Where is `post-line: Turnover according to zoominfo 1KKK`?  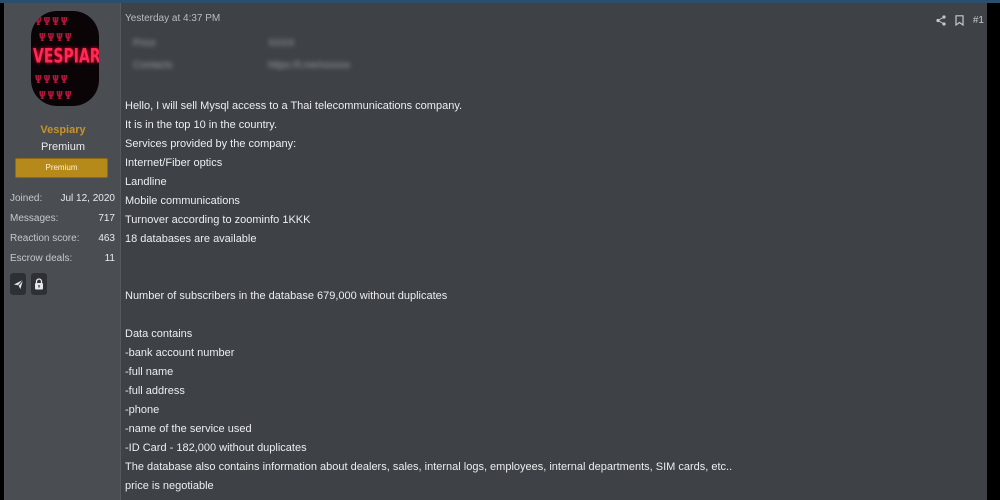
post-line: Turnover according to zoominfo 1KKK is located at coordinates (218, 220).